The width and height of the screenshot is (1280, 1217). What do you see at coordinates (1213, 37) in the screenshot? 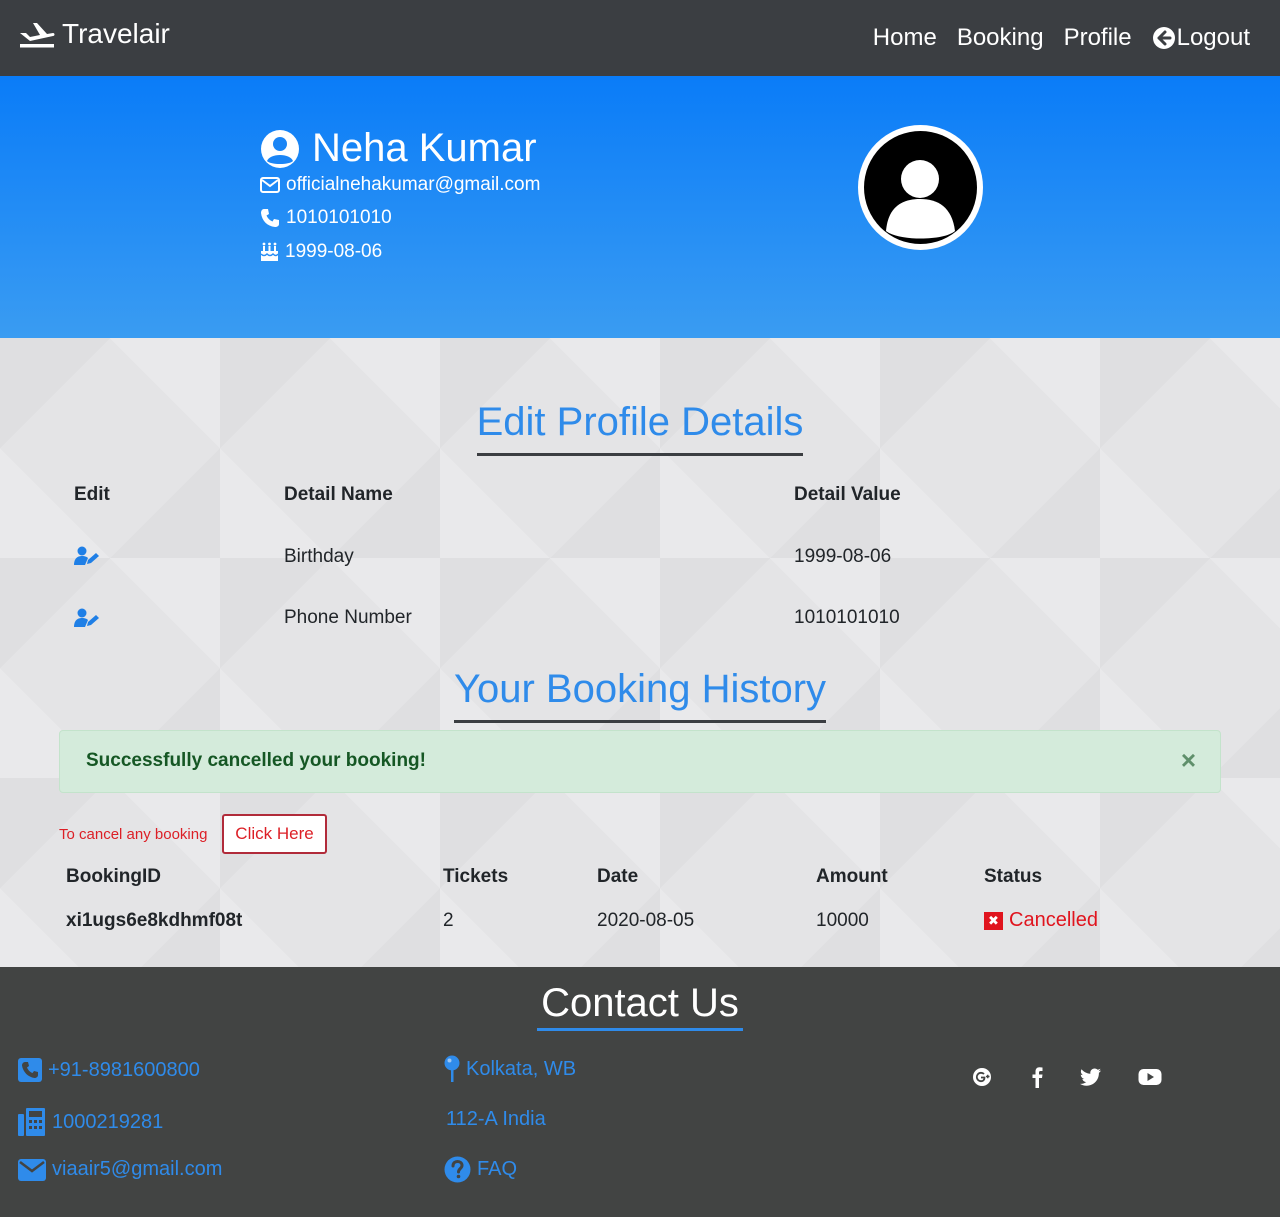
I see `nav-logout-label: Logout` at bounding box center [1213, 37].